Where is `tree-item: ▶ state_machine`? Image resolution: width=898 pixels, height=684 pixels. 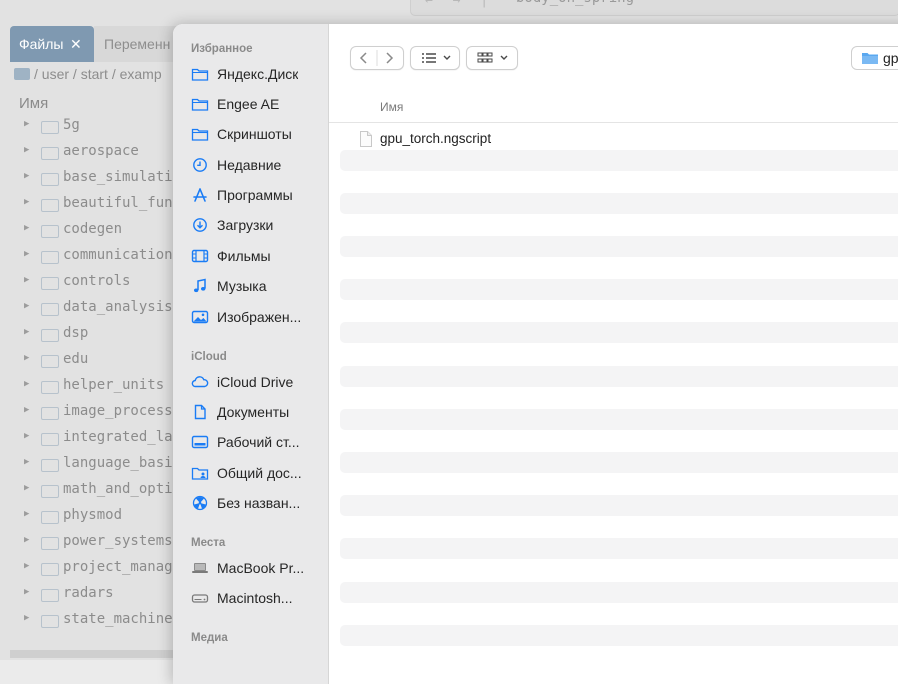 tree-item: ▶ state_machine is located at coordinates (90, 621).